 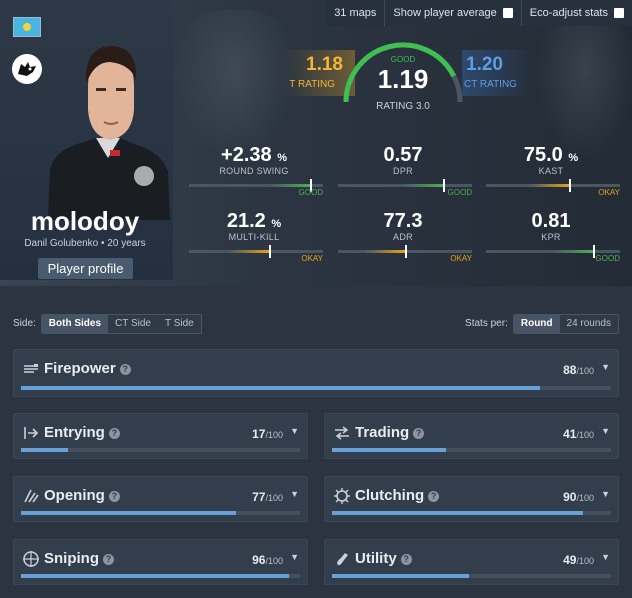 What do you see at coordinates (259, 497) in the screenshot?
I see `category-score-value: 77` at bounding box center [259, 497].